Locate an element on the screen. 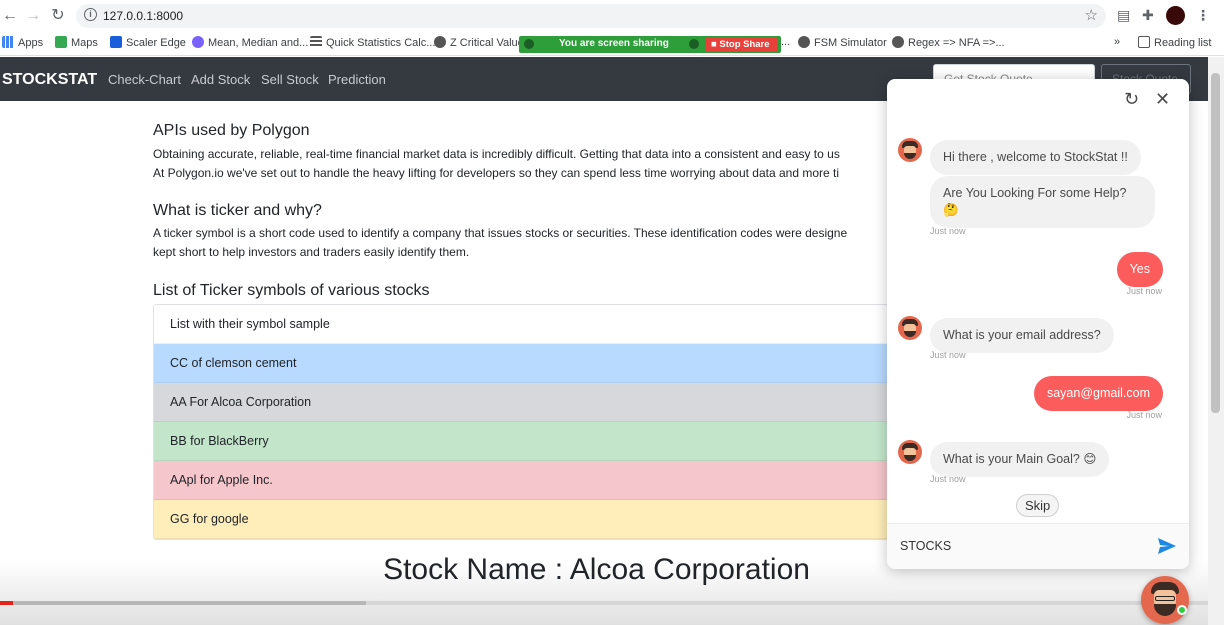 The image size is (1224, 625). user-message: sayan@gmail.com is located at coordinates (1098, 393).